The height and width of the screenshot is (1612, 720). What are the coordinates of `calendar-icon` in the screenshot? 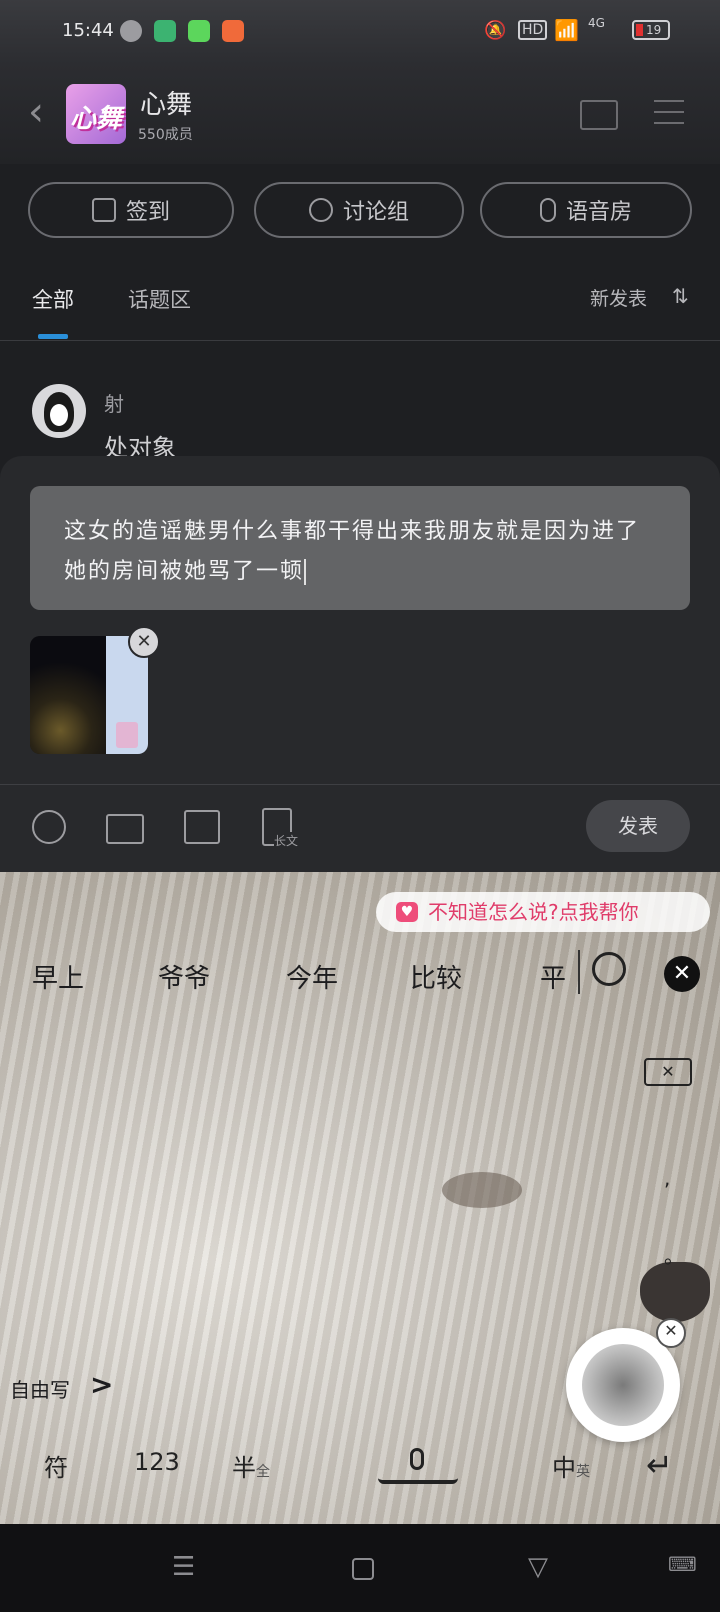 It's located at (103, 210).